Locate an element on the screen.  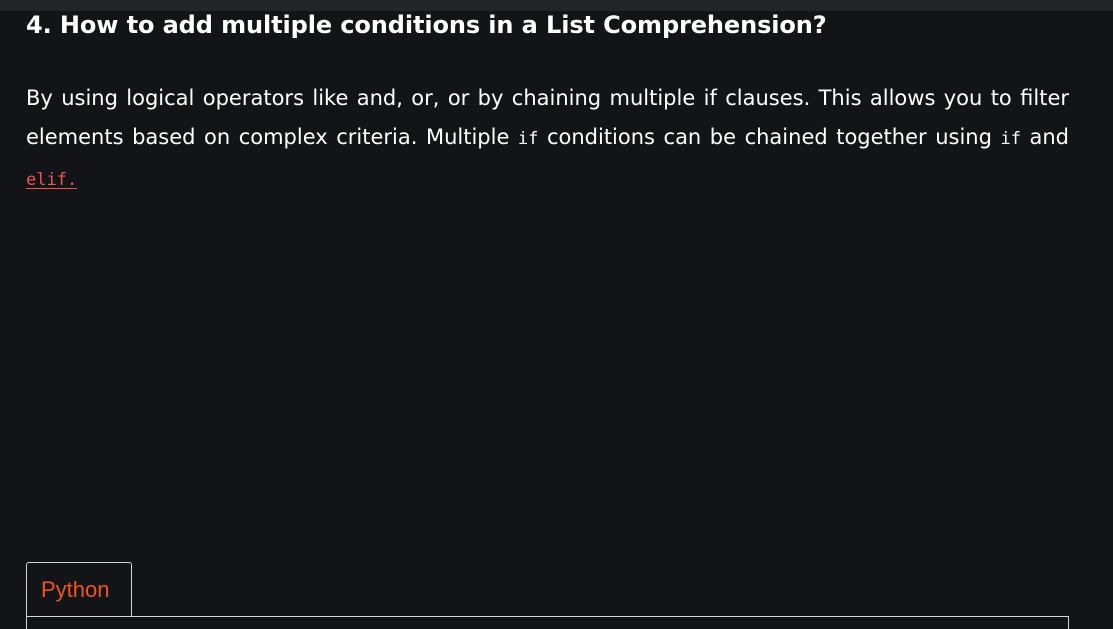
code-block-panel is located at coordinates (547, 622).